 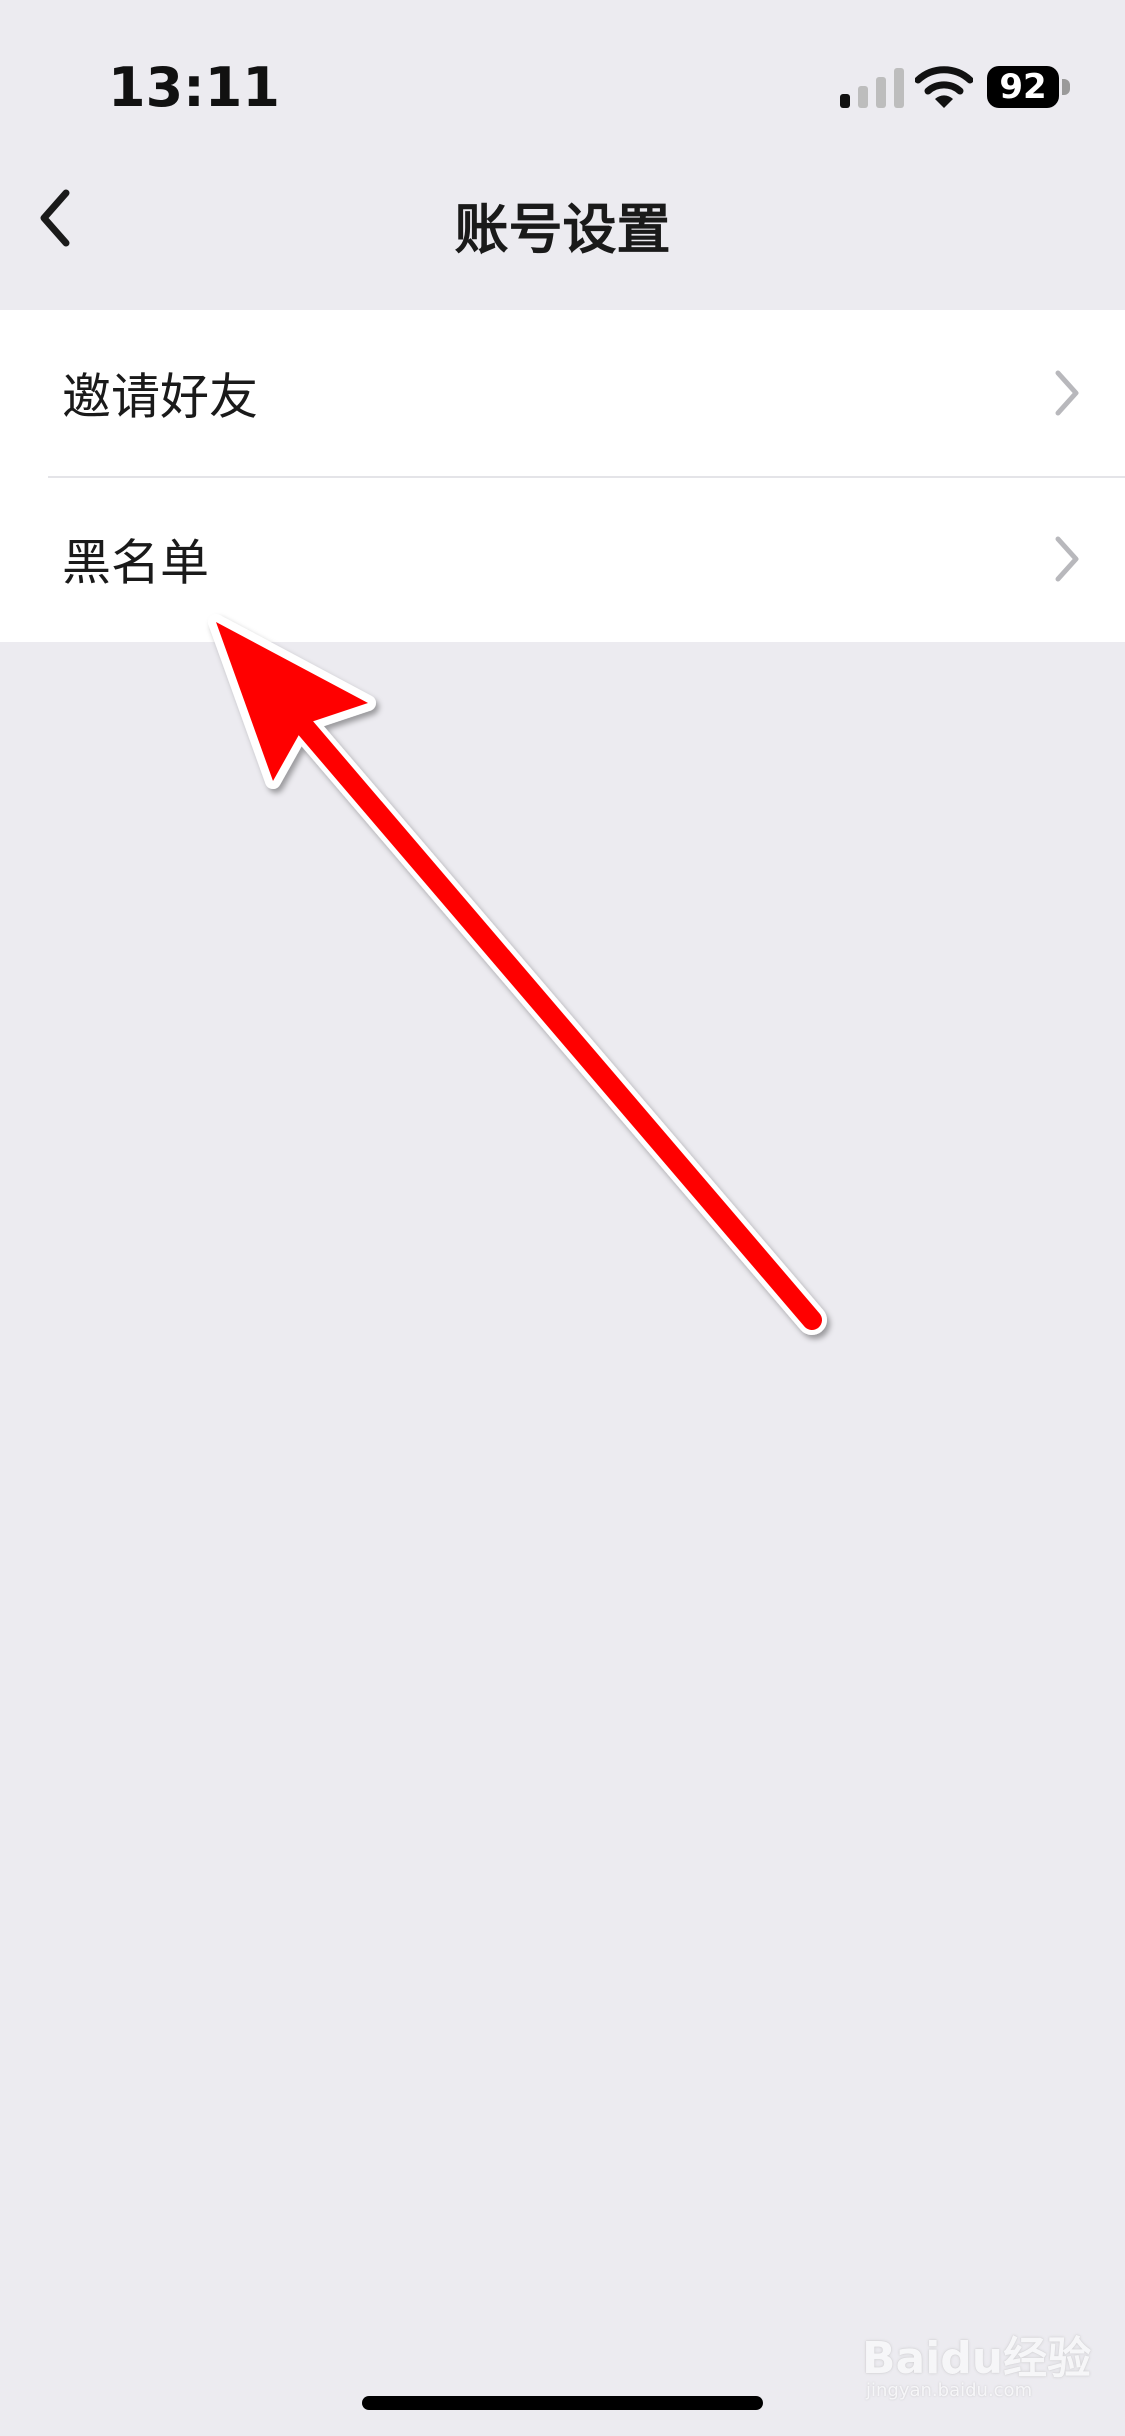 What do you see at coordinates (562, 559) in the screenshot?
I see `menu-item-blacklist: 黑名单` at bounding box center [562, 559].